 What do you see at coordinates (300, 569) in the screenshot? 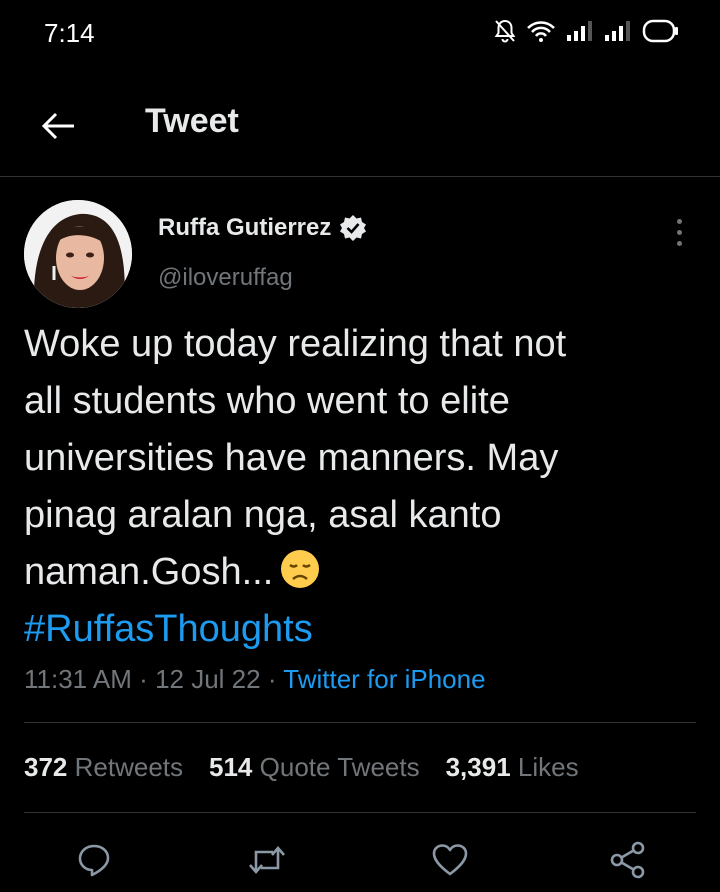
I see `disappointed-emoji-icon` at bounding box center [300, 569].